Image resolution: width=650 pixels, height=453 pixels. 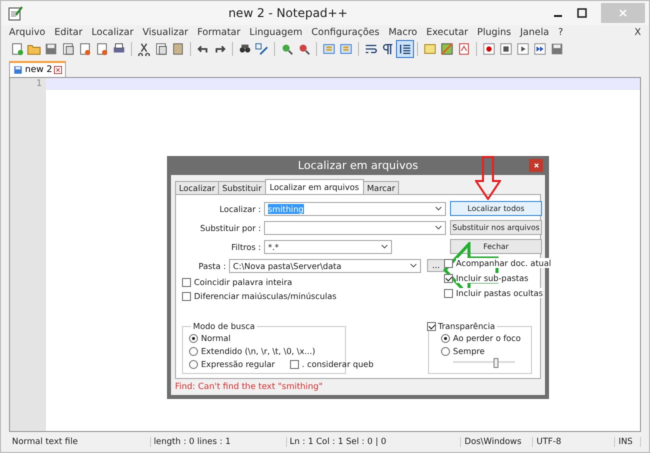 What do you see at coordinates (506, 49) in the screenshot?
I see `stop-icon` at bounding box center [506, 49].